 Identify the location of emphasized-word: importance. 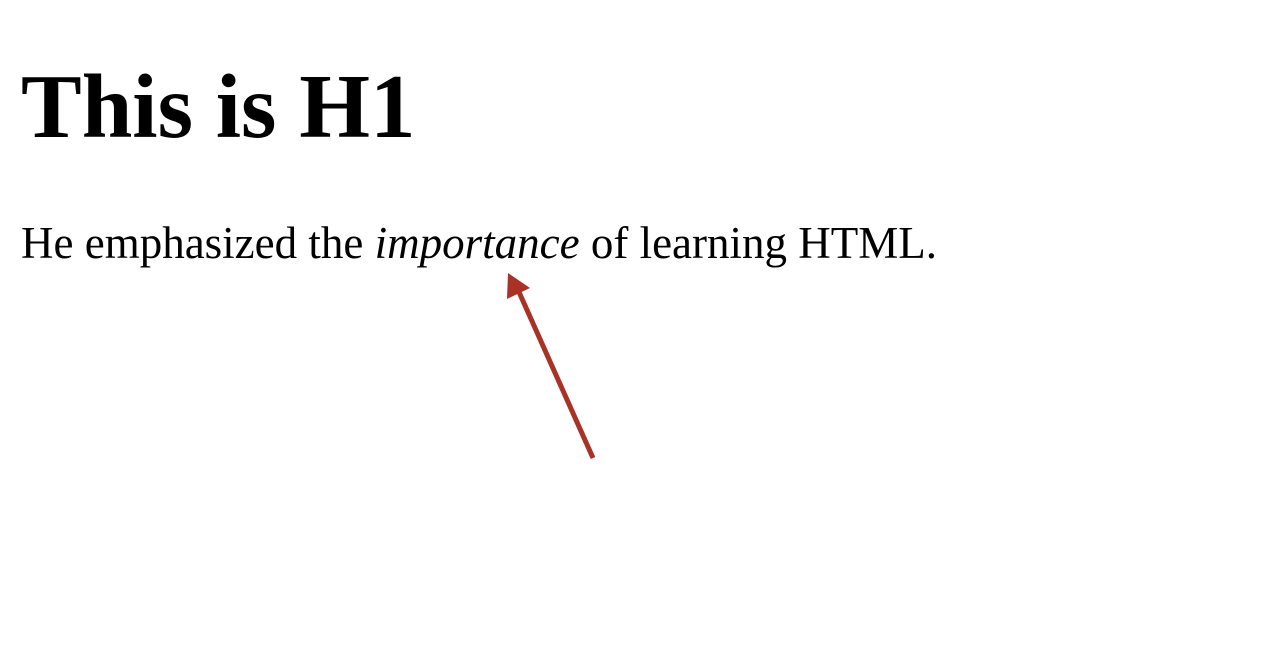
(477, 243).